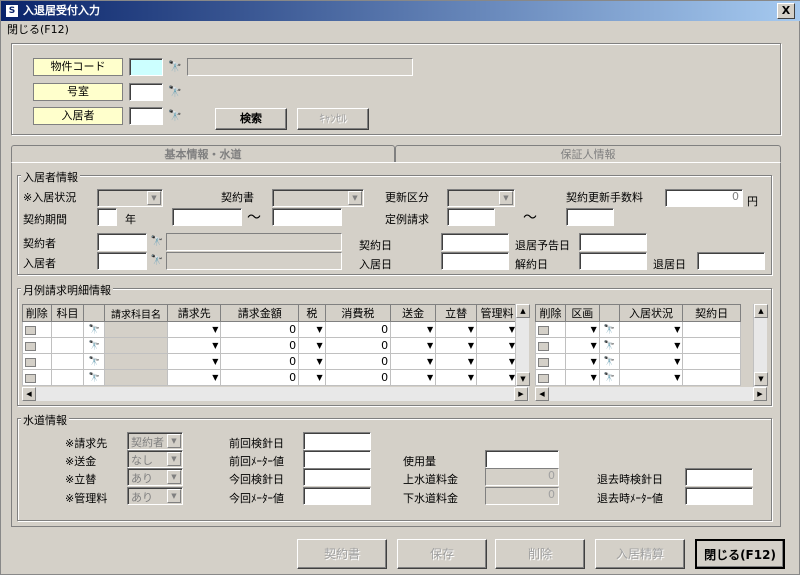 The image size is (800, 575). What do you see at coordinates (337, 477) in the screenshot?
I see `curr-reading-date-input` at bounding box center [337, 477].